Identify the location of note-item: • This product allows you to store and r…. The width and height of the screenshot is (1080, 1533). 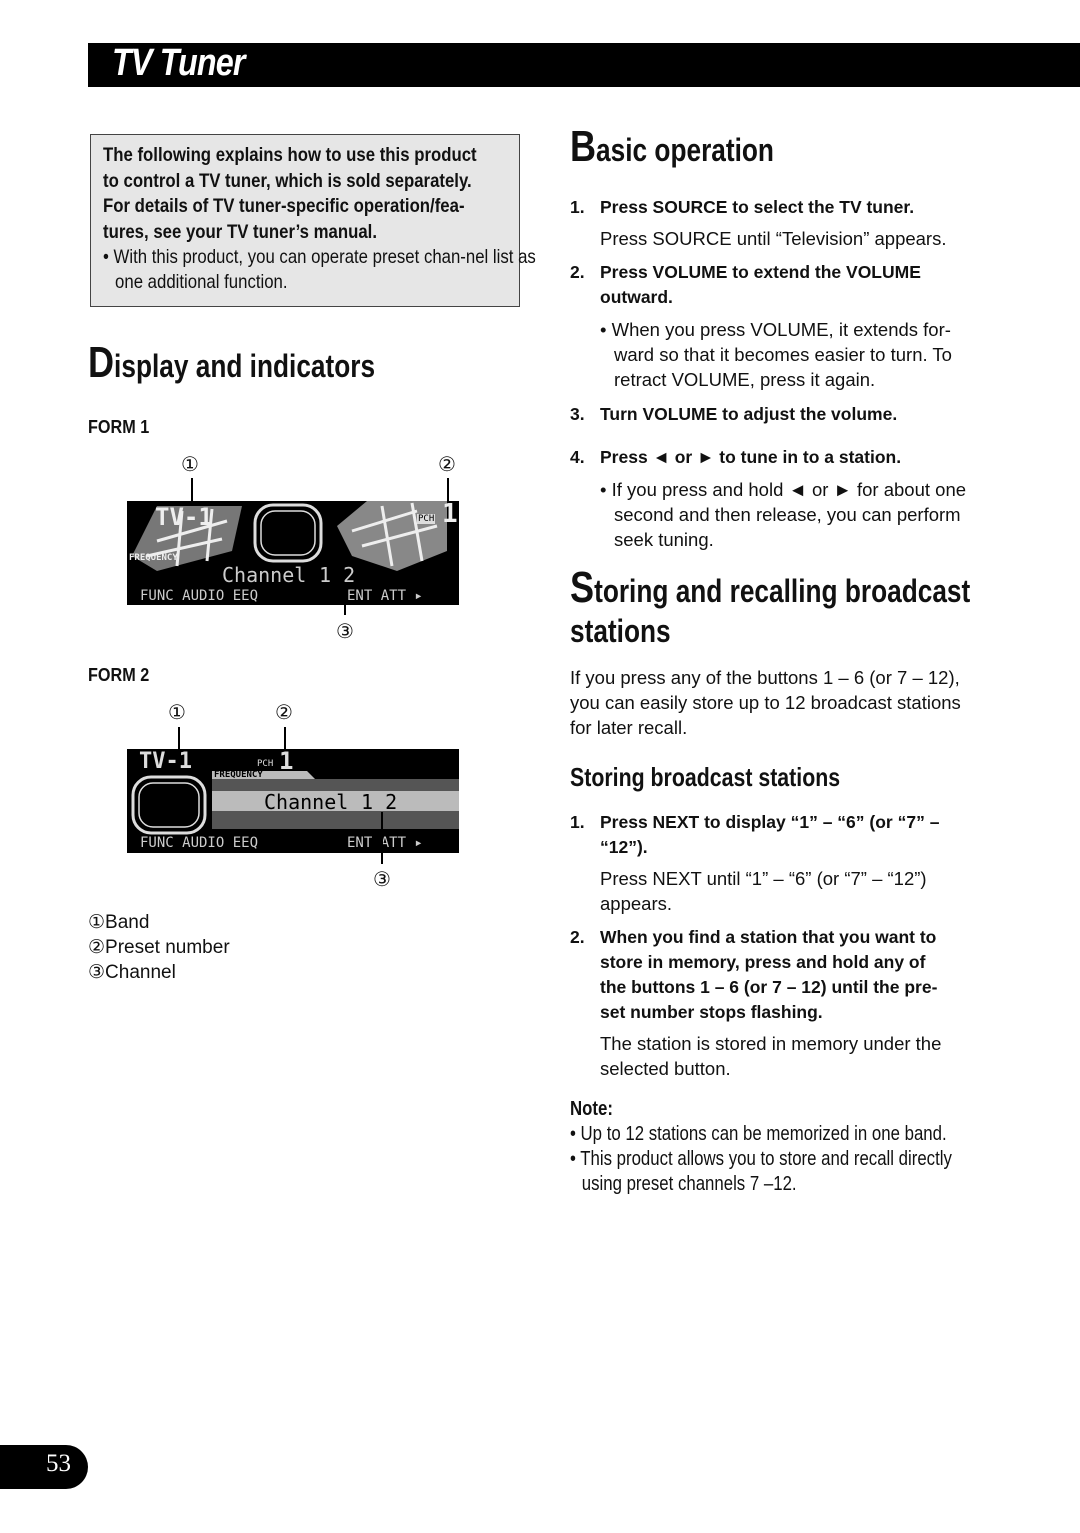
(761, 1159).